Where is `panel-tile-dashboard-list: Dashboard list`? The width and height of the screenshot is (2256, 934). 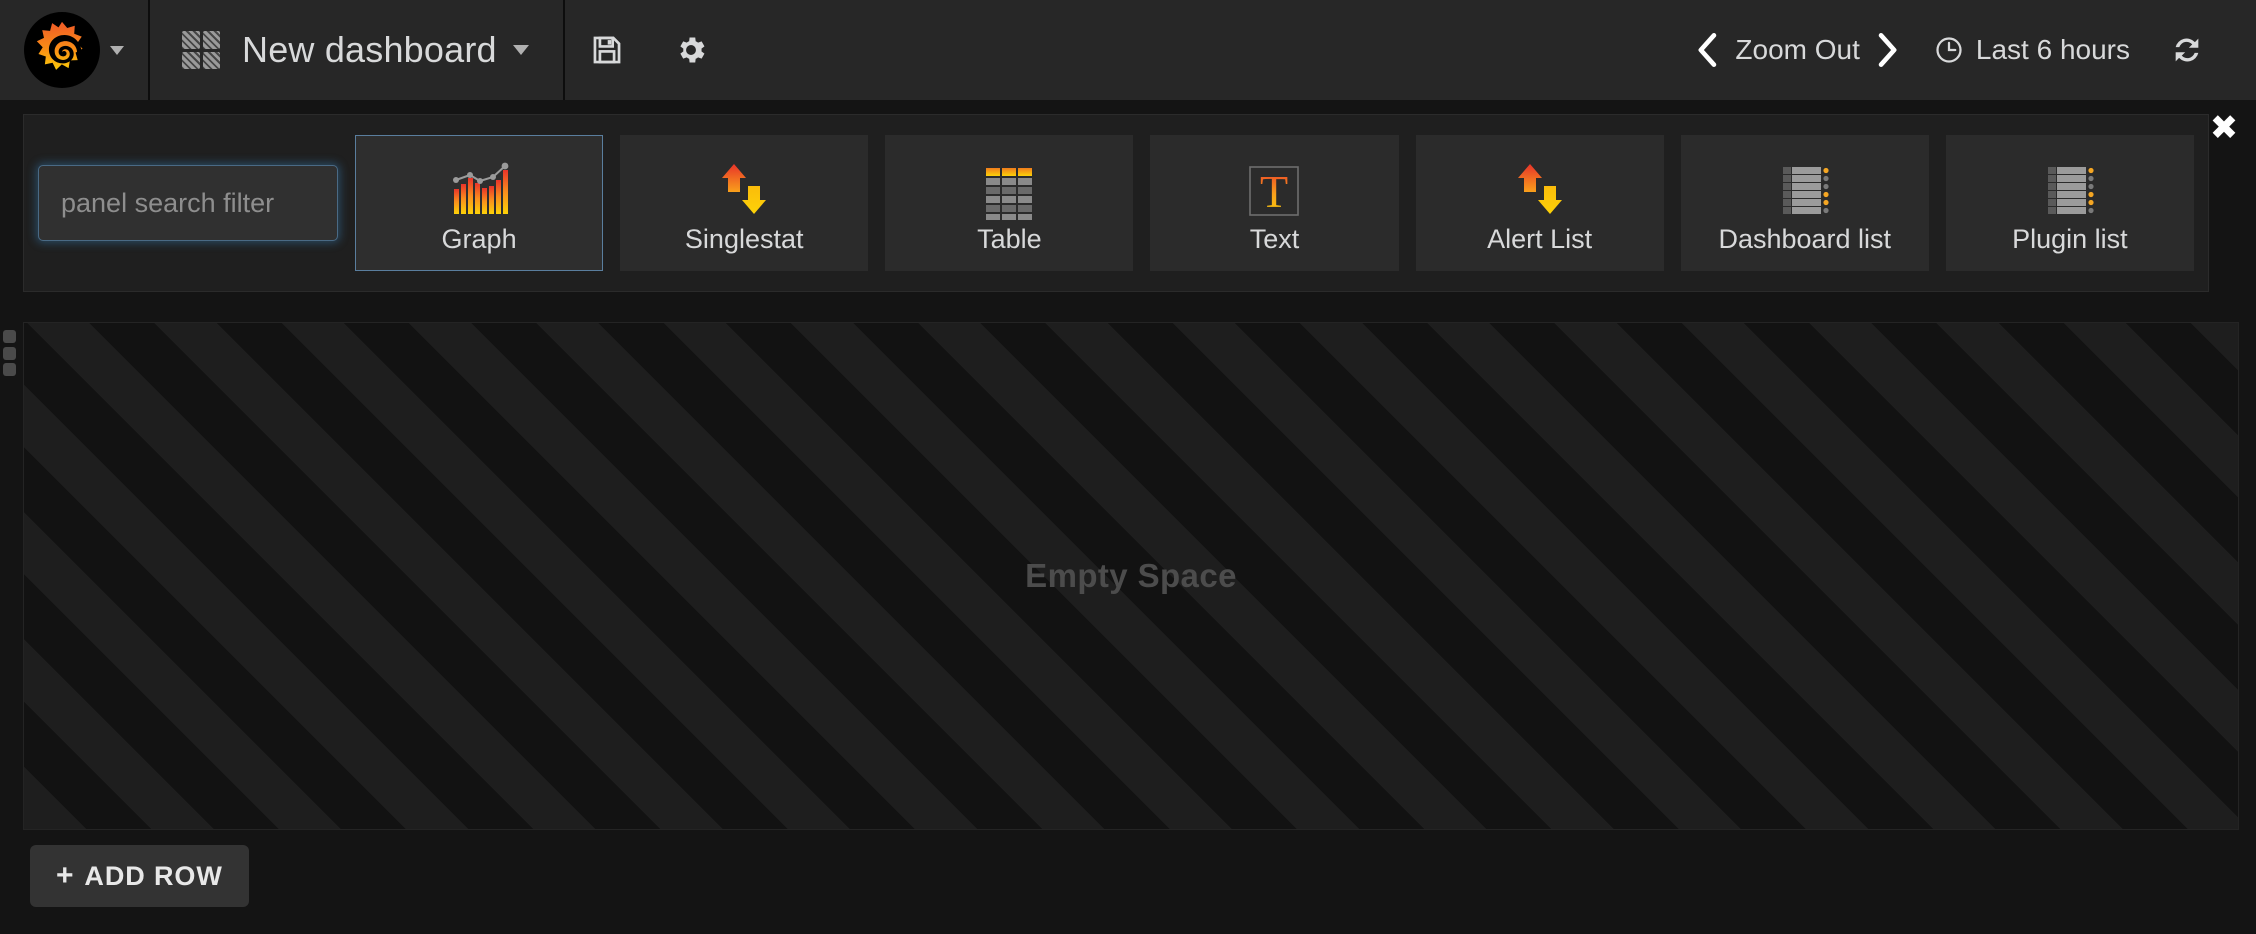 panel-tile-dashboard-list: Dashboard list is located at coordinates (1804, 203).